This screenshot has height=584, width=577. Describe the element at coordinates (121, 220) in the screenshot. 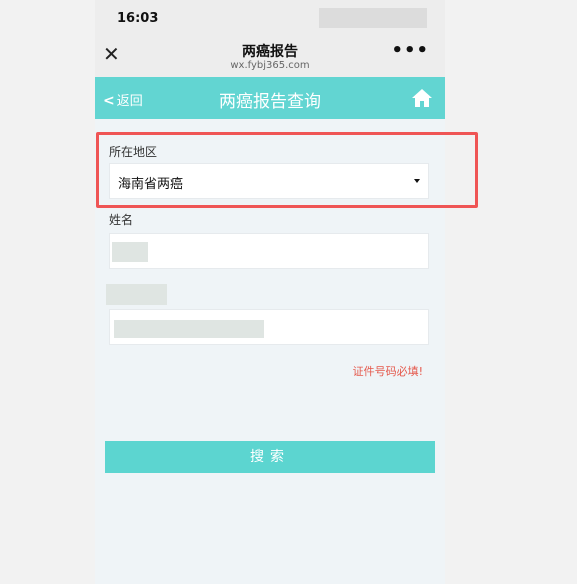

I see `name-label: 姓名` at that location.